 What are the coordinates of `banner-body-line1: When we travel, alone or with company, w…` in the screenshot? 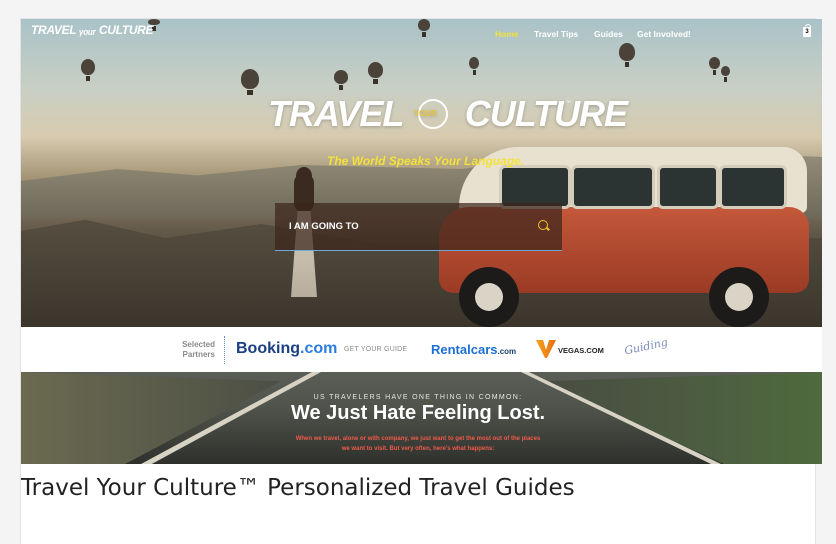 It's located at (418, 439).